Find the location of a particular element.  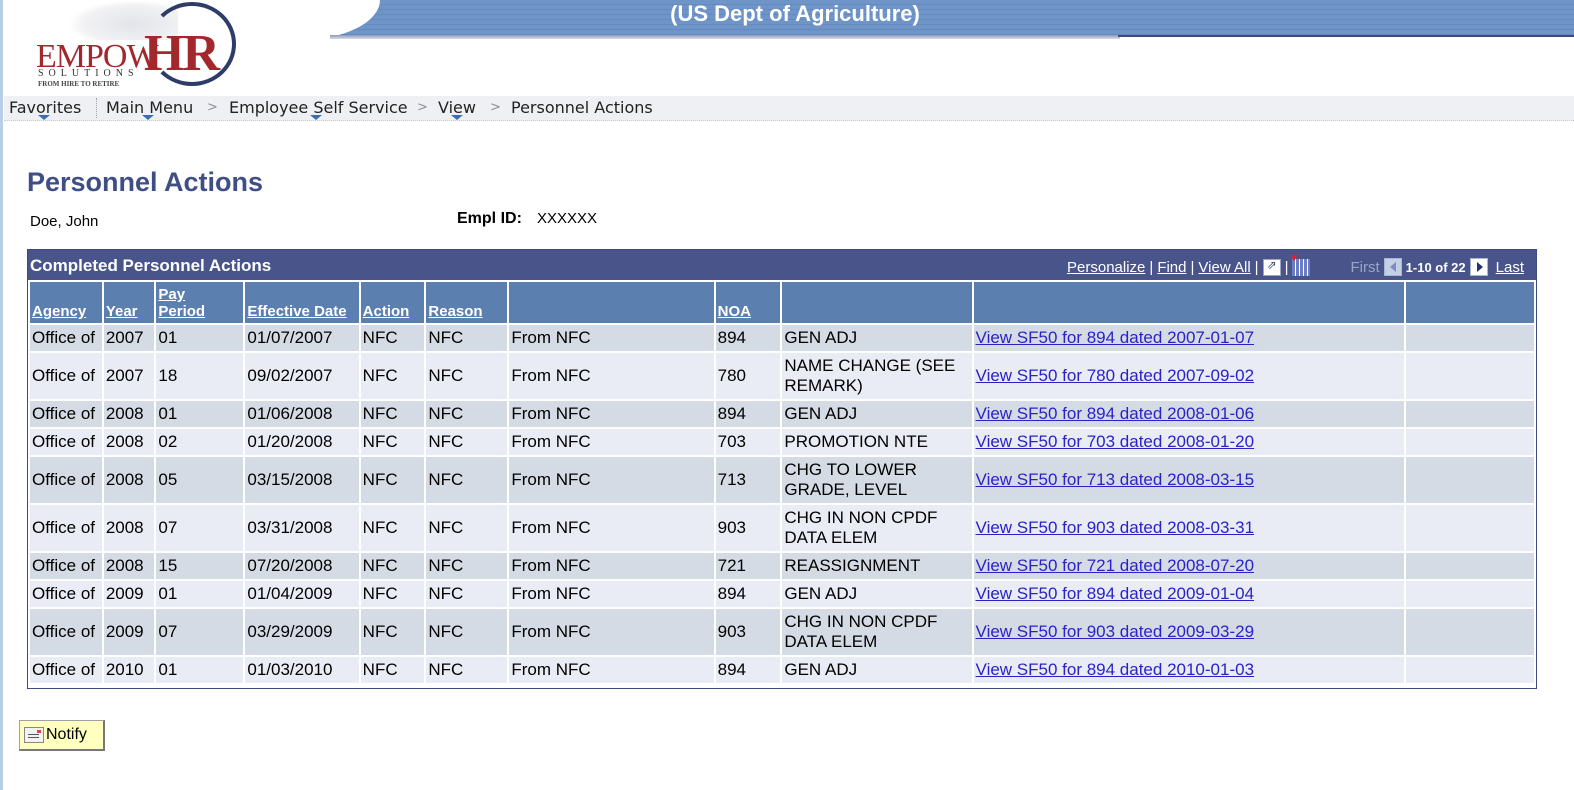

personalize-link: Personalize is located at coordinates (1106, 267).